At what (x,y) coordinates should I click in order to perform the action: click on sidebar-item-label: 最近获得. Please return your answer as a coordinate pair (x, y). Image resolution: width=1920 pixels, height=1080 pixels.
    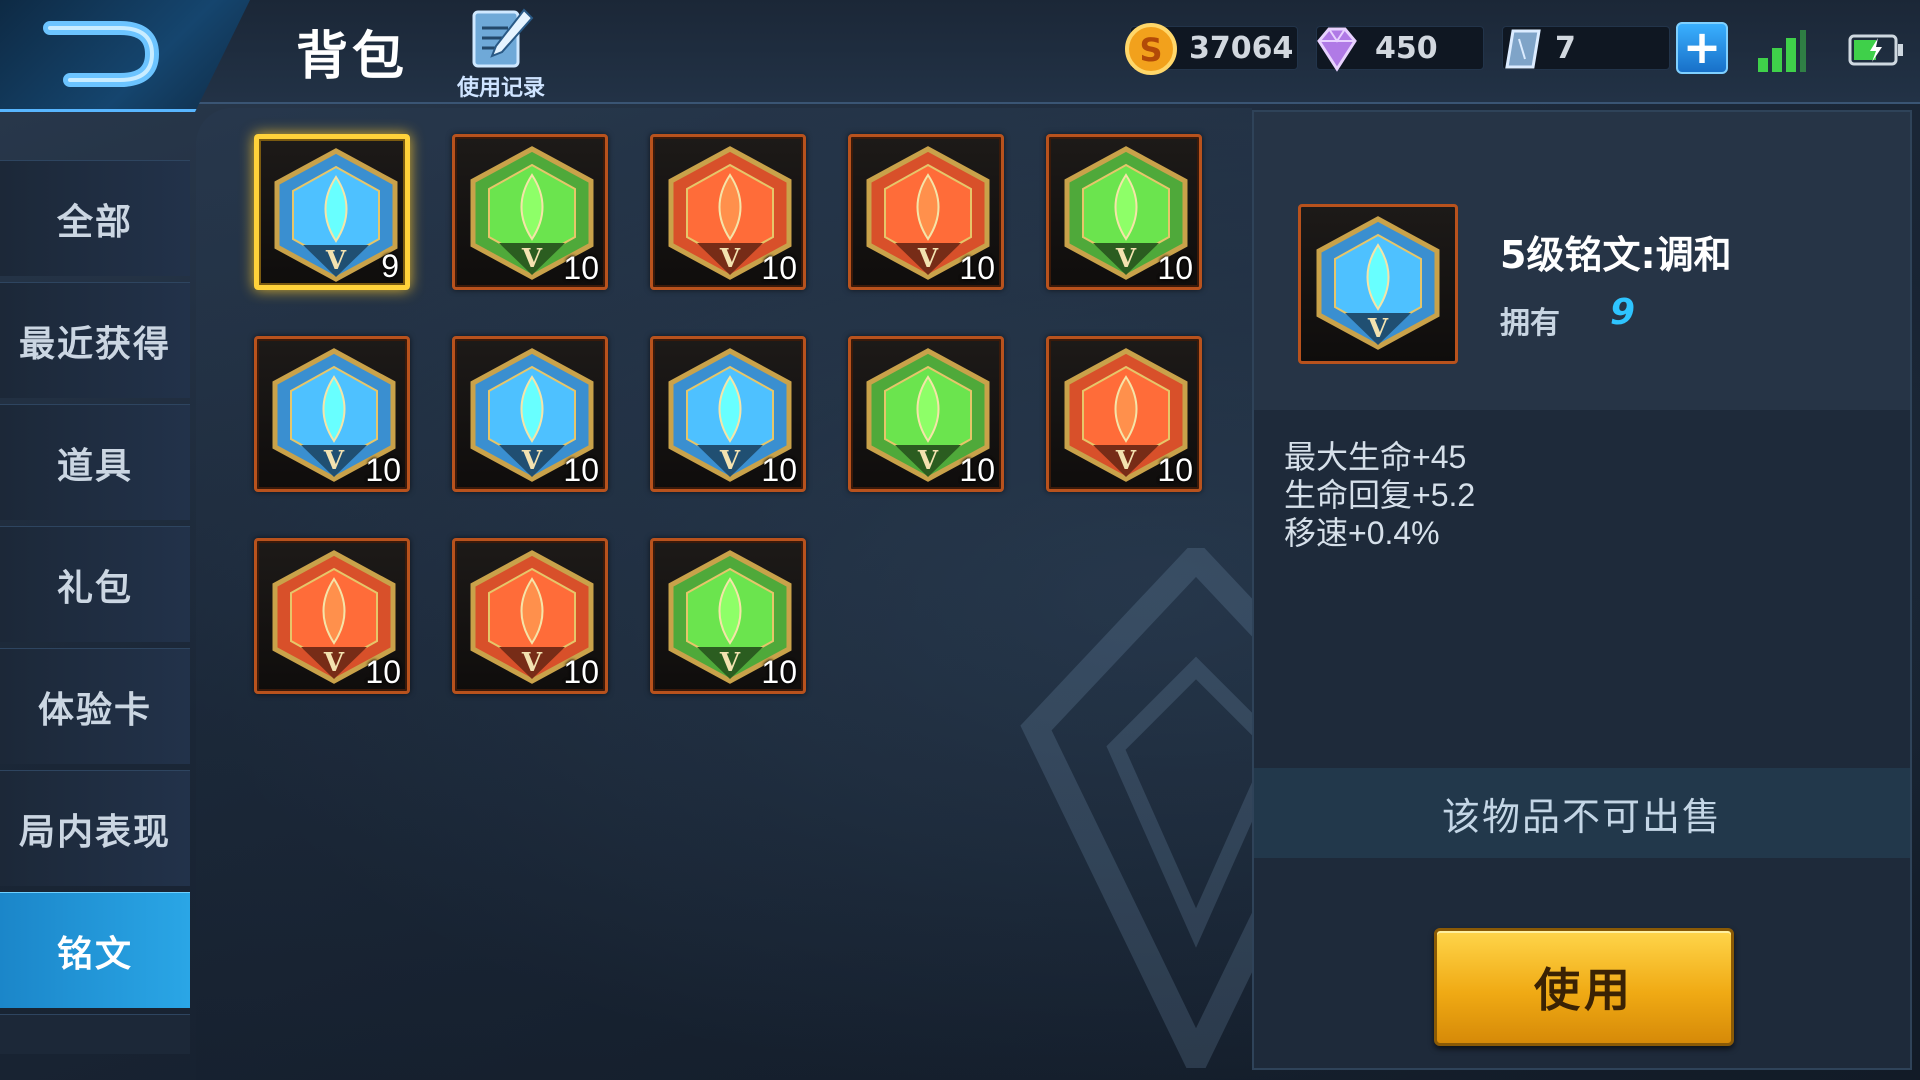
    Looking at the image, I should click on (94, 344).